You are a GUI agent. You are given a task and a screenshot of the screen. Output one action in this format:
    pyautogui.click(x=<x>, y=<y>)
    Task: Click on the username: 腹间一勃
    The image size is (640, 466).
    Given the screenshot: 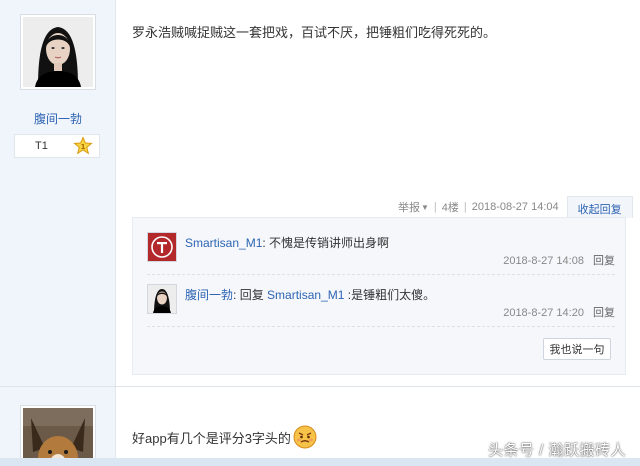 What is the action you would take?
    pyautogui.click(x=58, y=118)
    